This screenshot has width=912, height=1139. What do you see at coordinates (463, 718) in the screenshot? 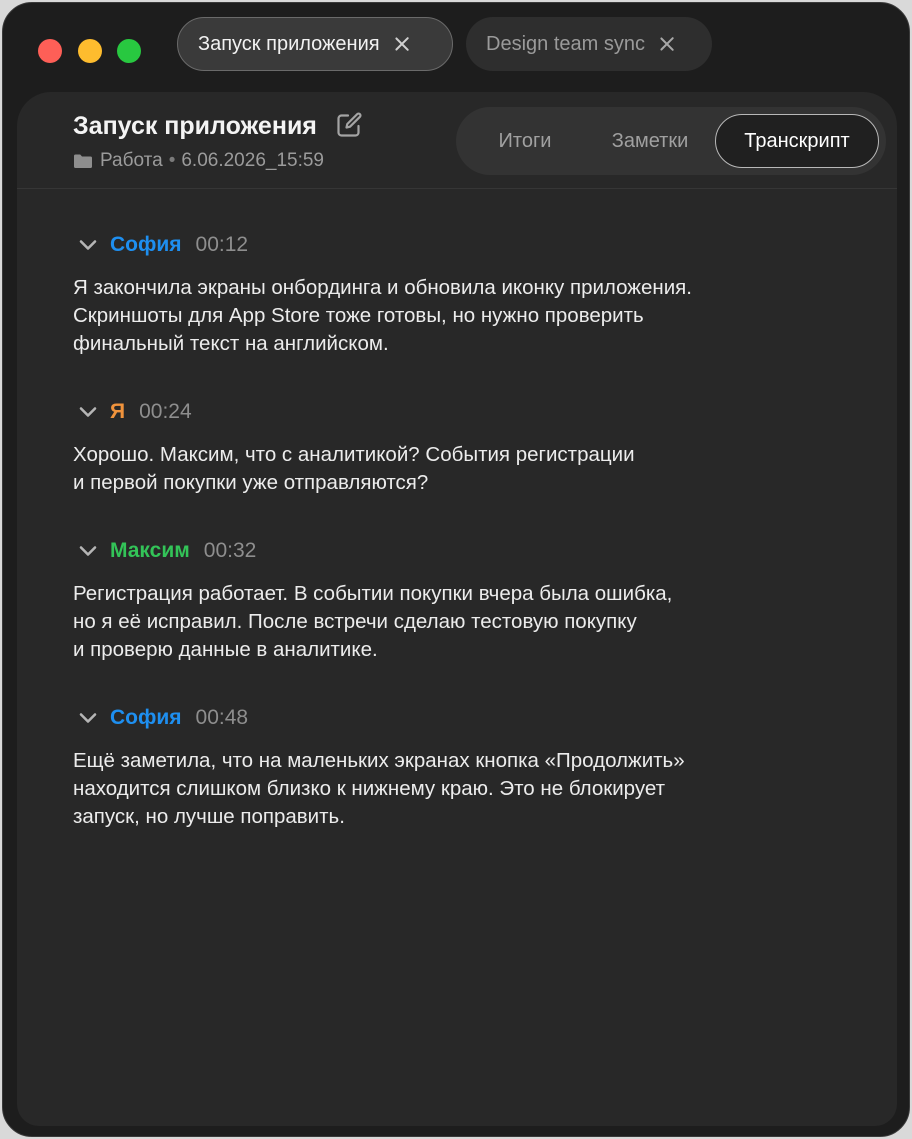
I see `transcript-entry-header: София 00:48` at bounding box center [463, 718].